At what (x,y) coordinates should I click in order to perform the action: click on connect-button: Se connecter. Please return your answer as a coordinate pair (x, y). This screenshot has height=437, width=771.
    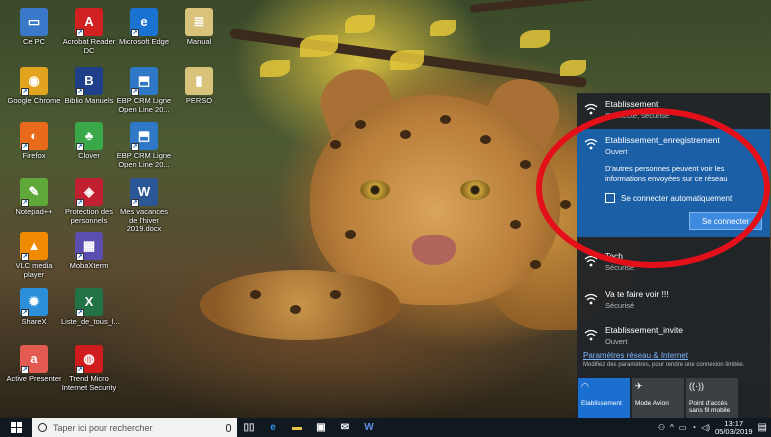
    Looking at the image, I should click on (725, 221).